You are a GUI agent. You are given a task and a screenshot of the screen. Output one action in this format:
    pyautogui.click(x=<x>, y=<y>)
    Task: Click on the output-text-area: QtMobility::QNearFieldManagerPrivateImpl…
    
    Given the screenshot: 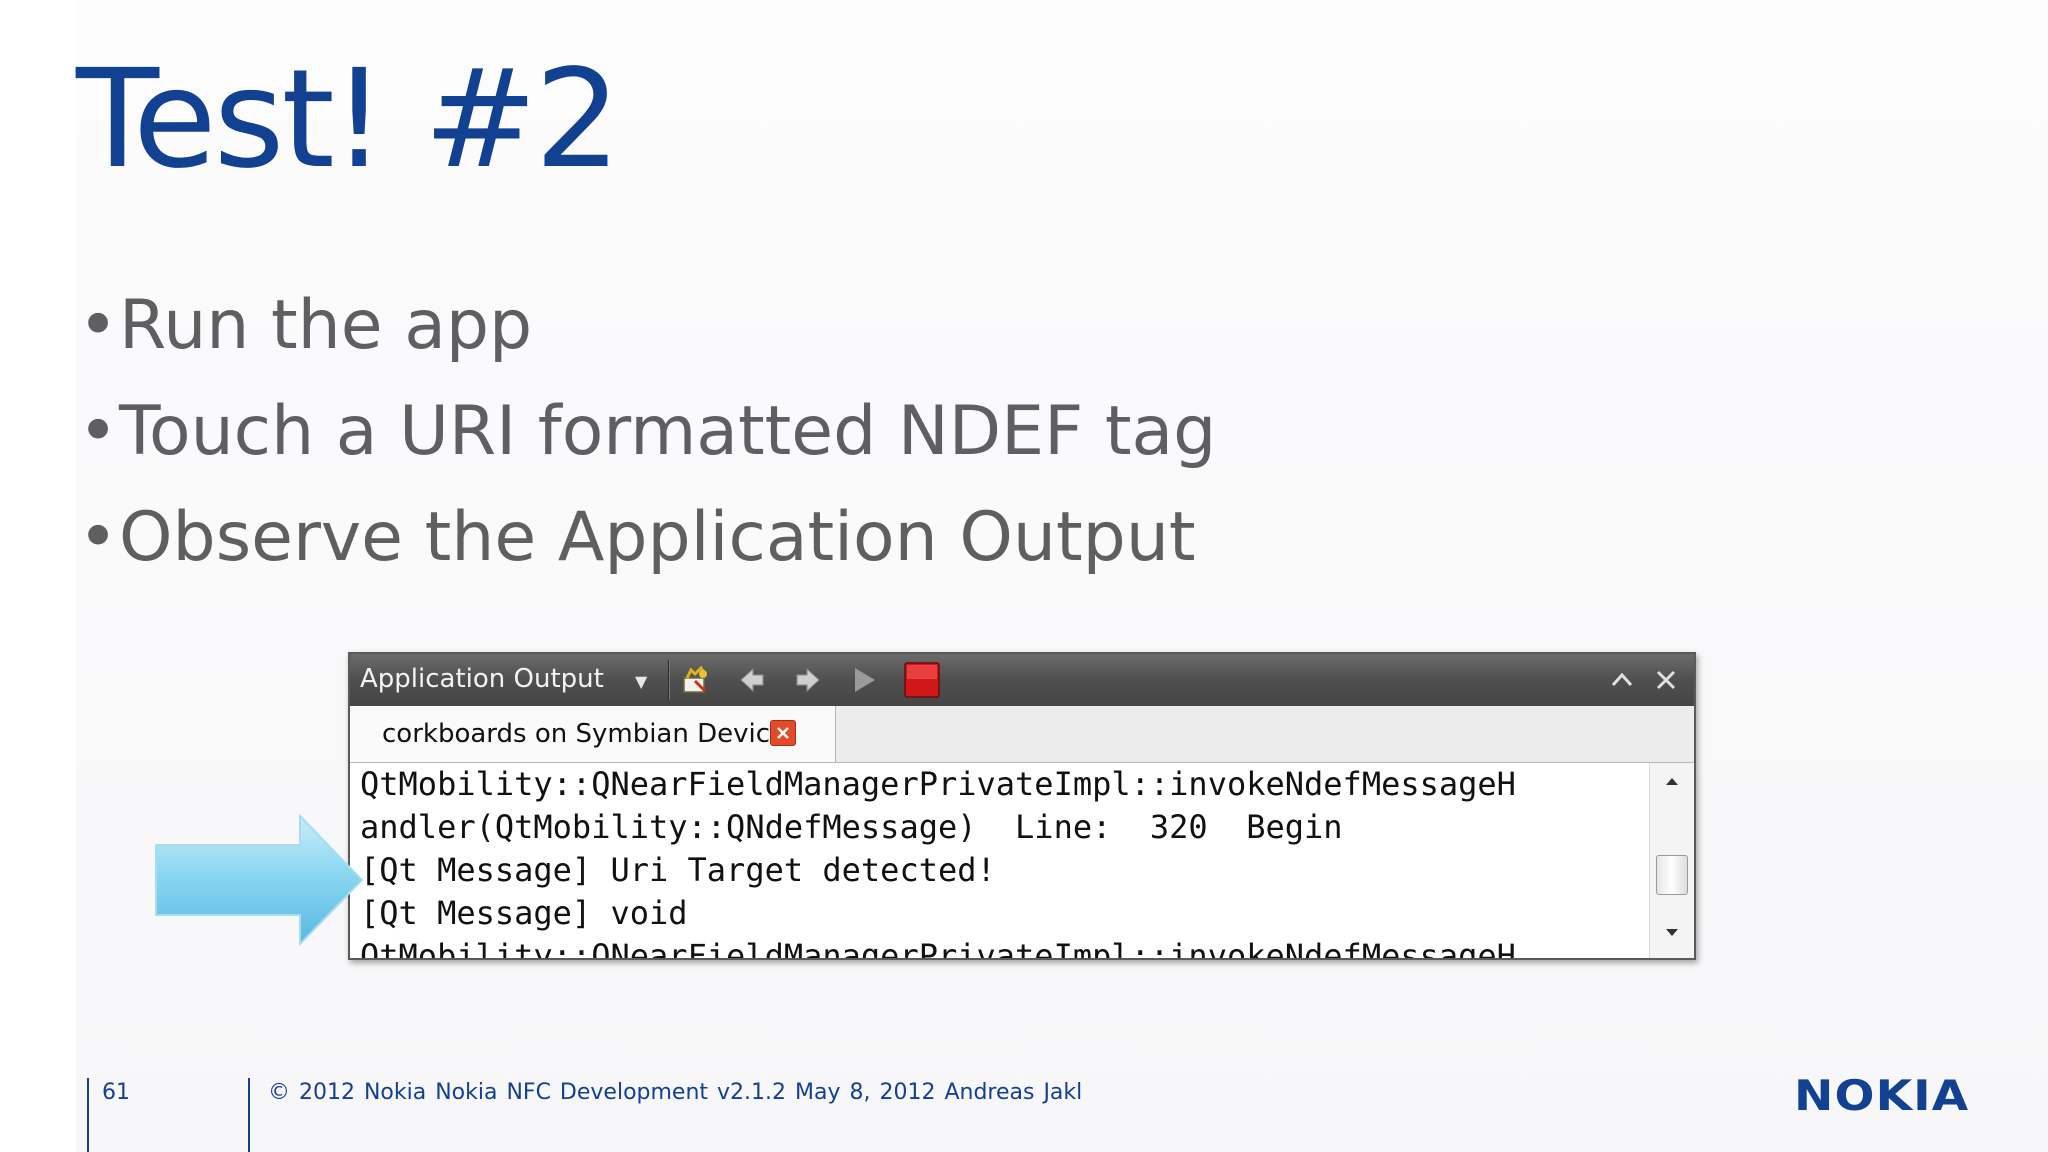 What is the action you would take?
    pyautogui.click(x=1000, y=860)
    